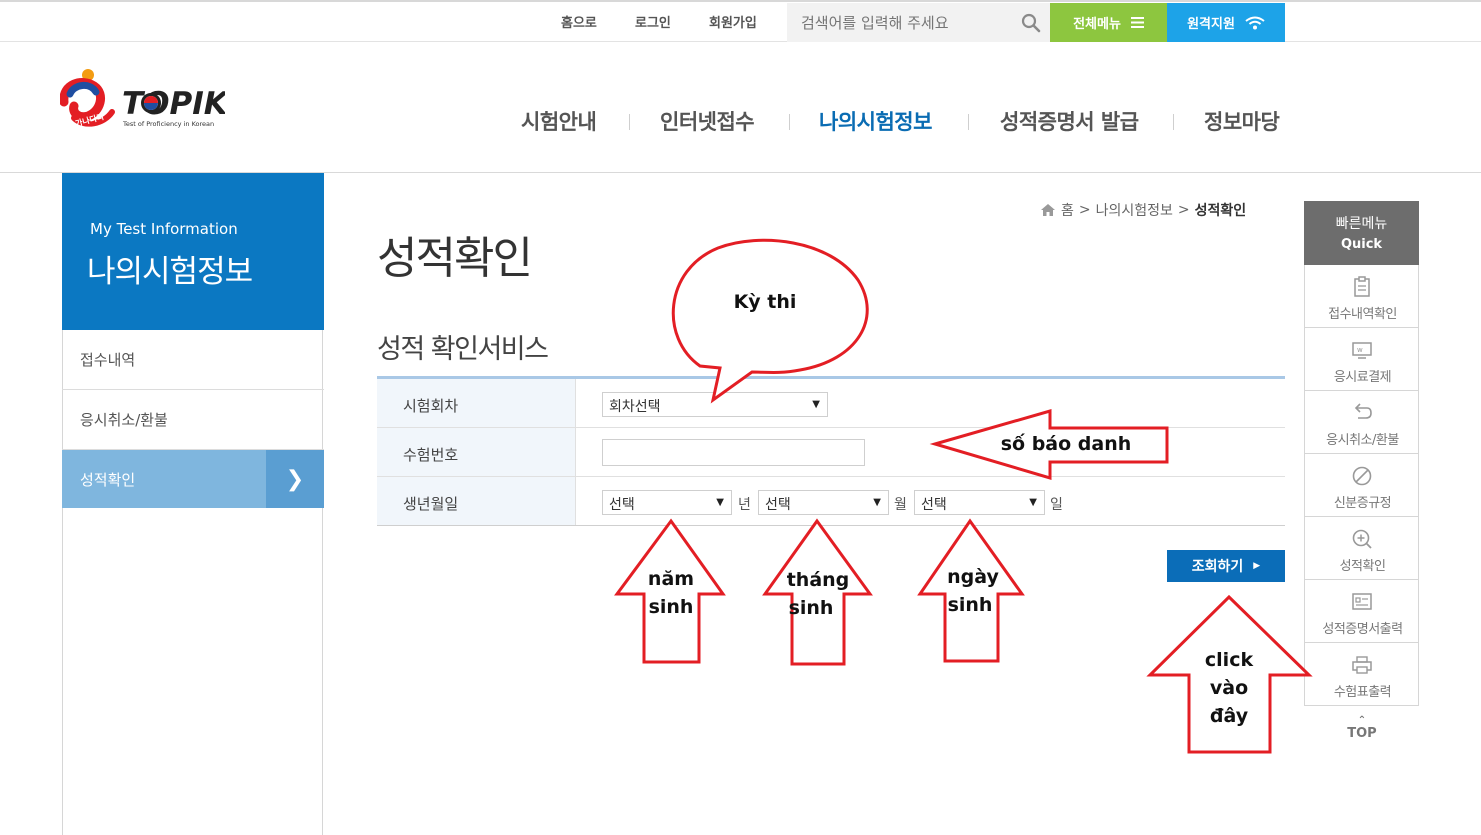  I want to click on bubble-label: Kỳ thi, so click(765, 302).